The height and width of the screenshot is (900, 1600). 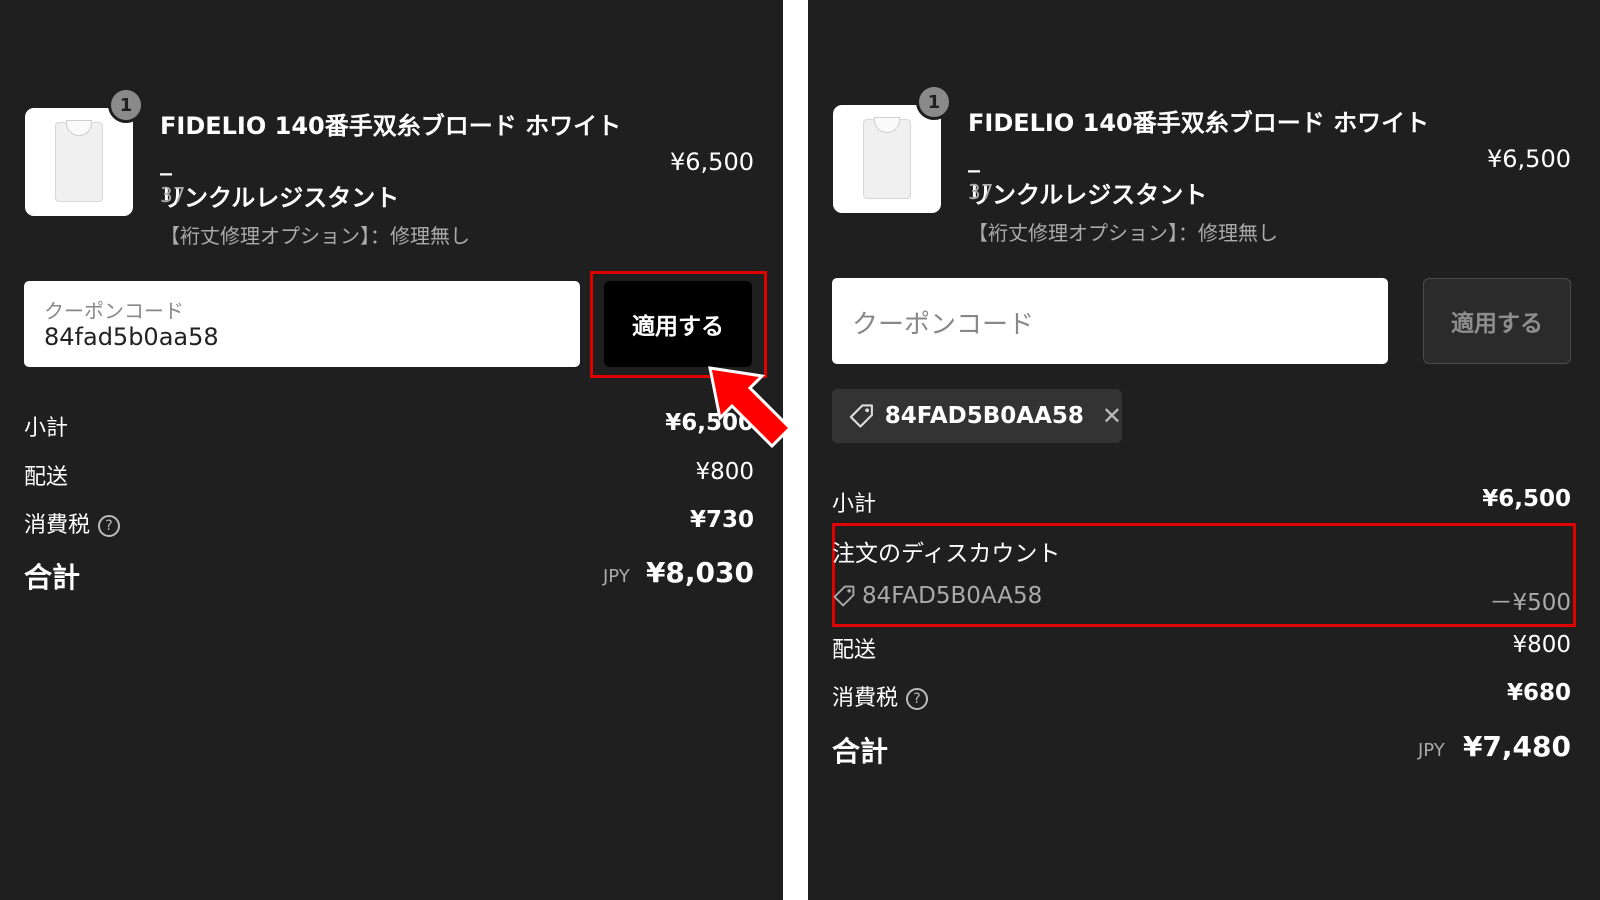 I want to click on discount-code: 84FAD5B0AA58, so click(x=952, y=596).